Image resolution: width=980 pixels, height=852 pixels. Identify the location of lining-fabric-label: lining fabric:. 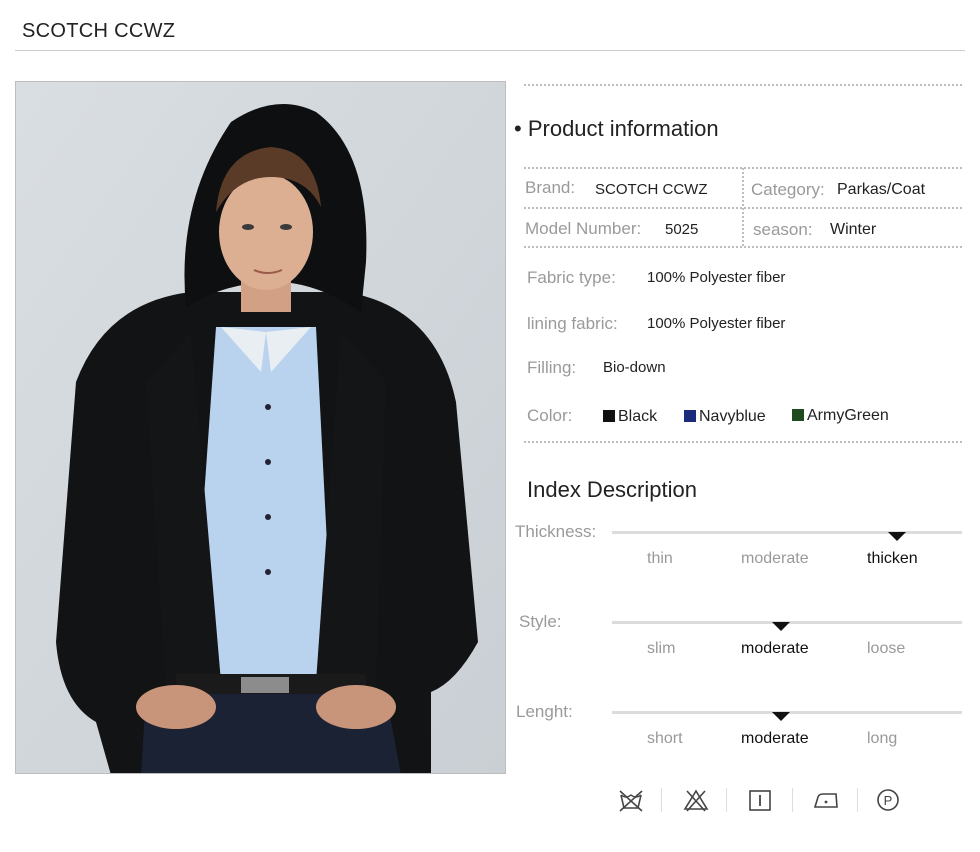
(572, 323).